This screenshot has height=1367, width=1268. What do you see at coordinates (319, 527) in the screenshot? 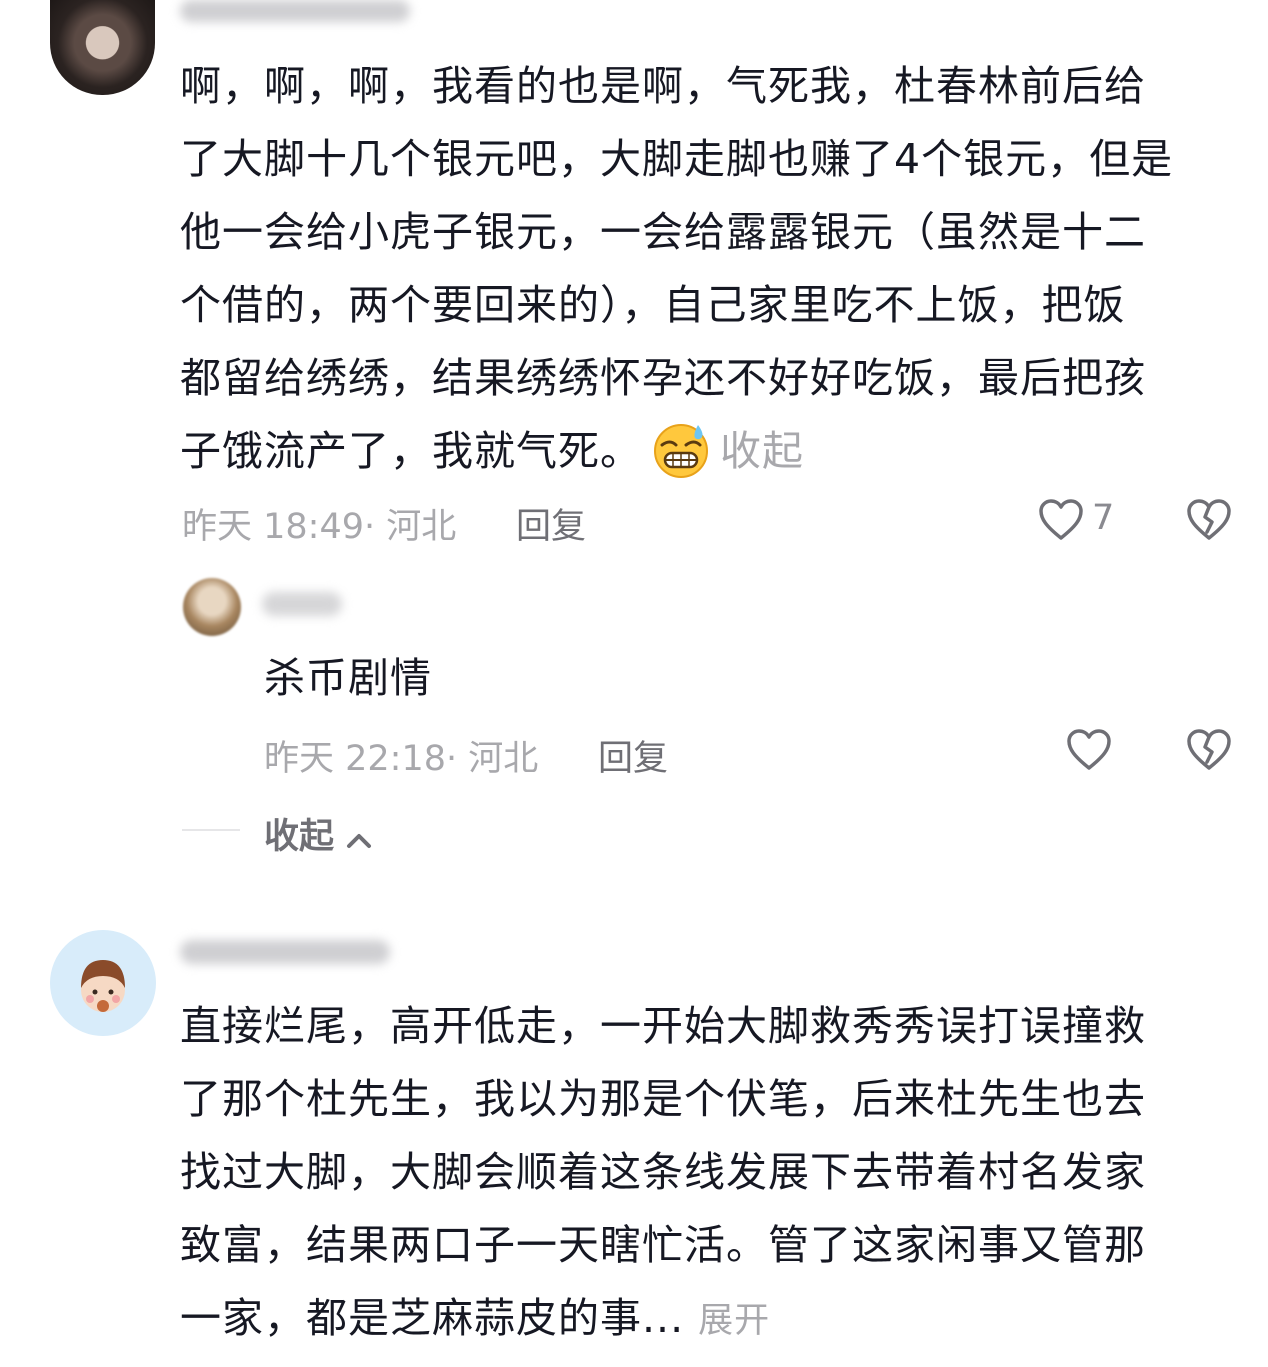
I see `comment-meta: 昨天 18:49· 河北` at bounding box center [319, 527].